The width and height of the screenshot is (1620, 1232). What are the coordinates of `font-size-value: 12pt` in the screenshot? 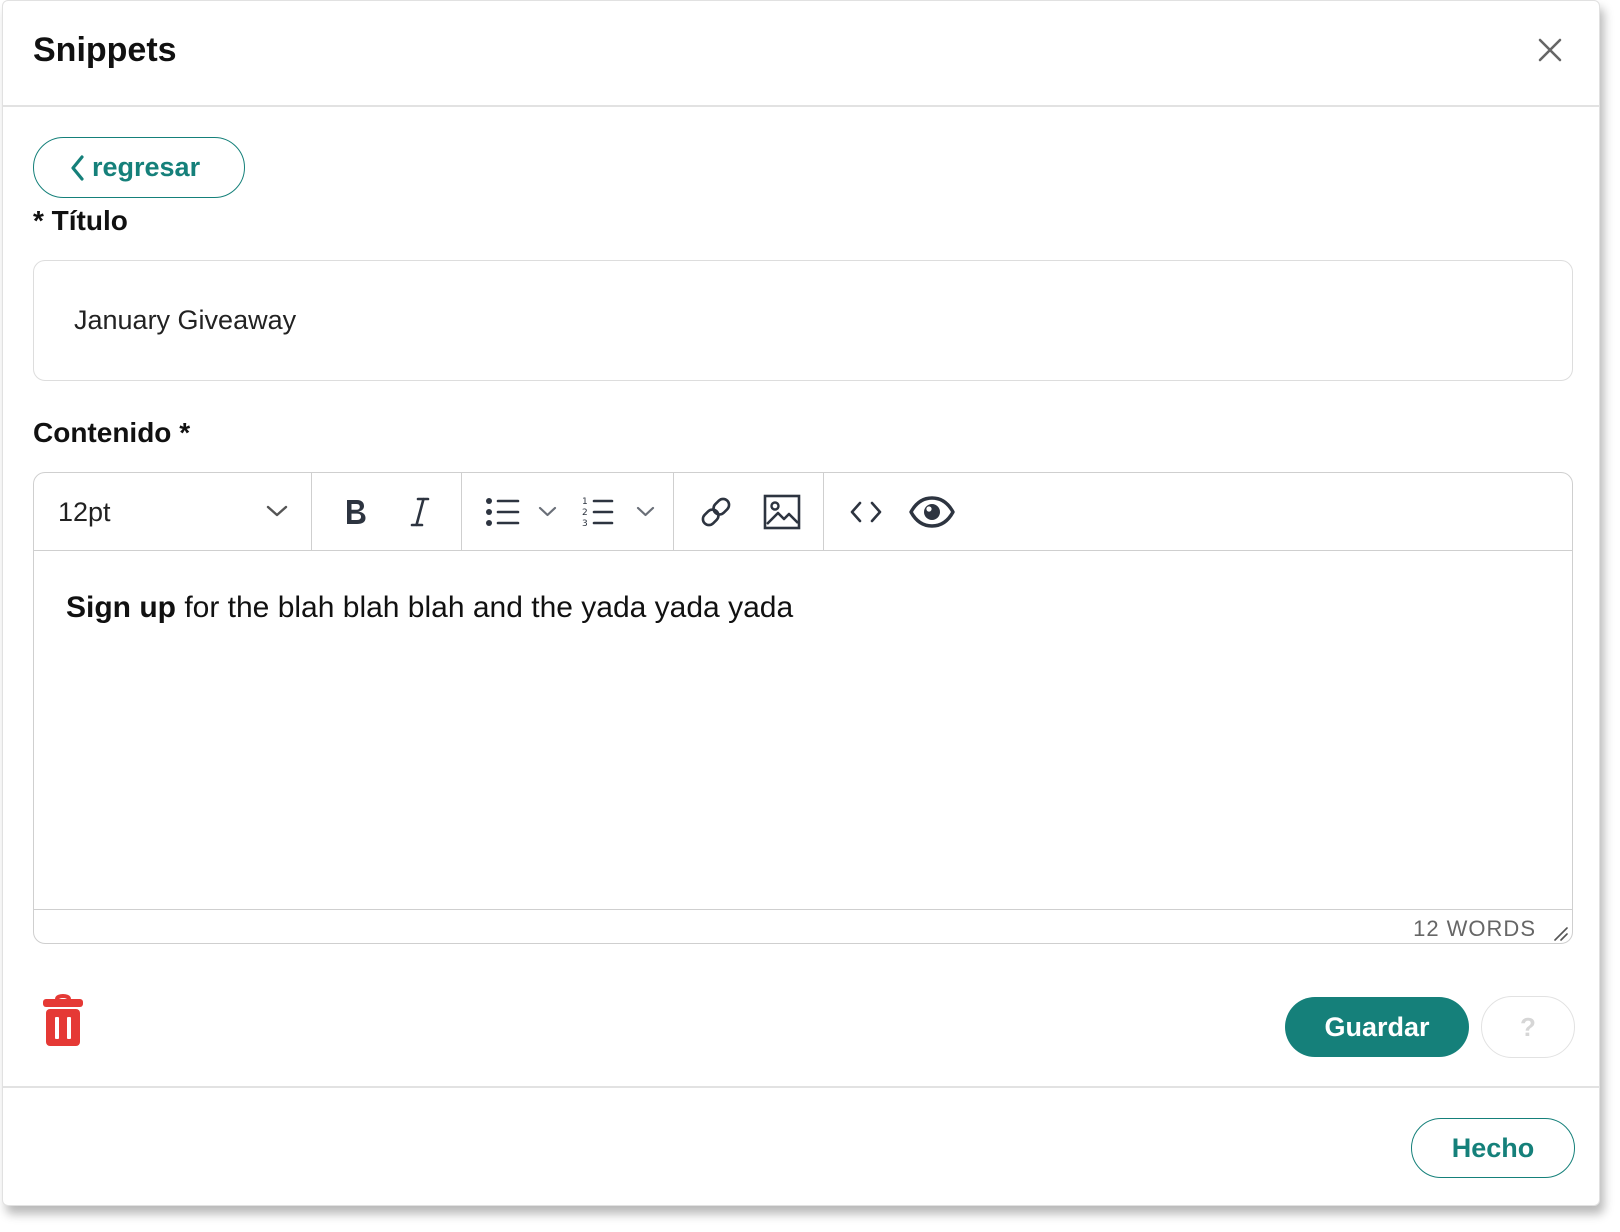 It's located at (84, 512).